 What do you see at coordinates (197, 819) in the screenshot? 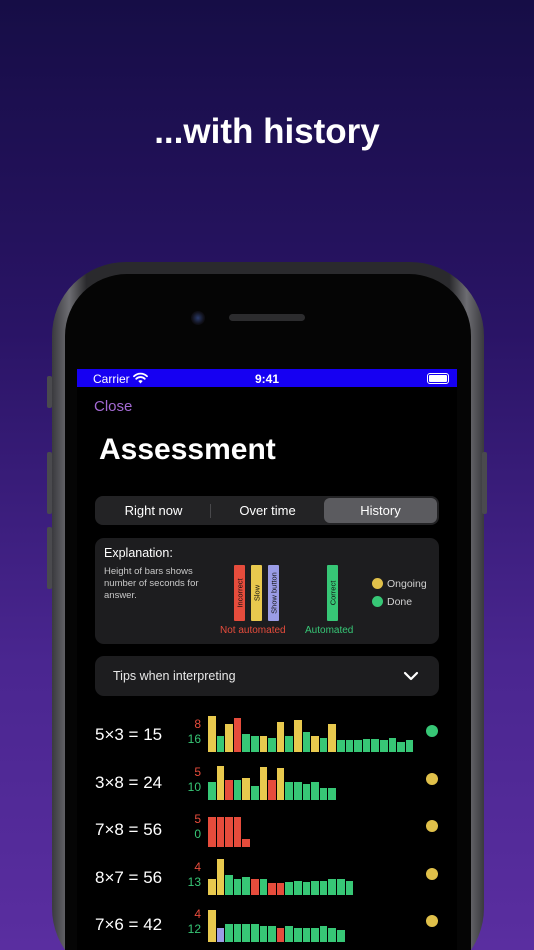
I see `not-automated-count: 5` at bounding box center [197, 819].